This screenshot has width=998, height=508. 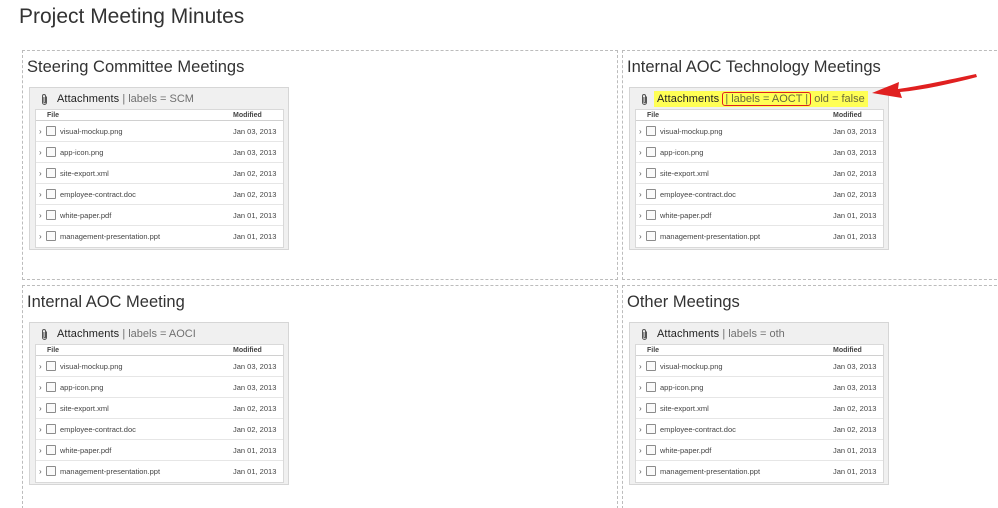 What do you see at coordinates (767, 99) in the screenshot?
I see `labels-filter: | labels = AOCT |` at bounding box center [767, 99].